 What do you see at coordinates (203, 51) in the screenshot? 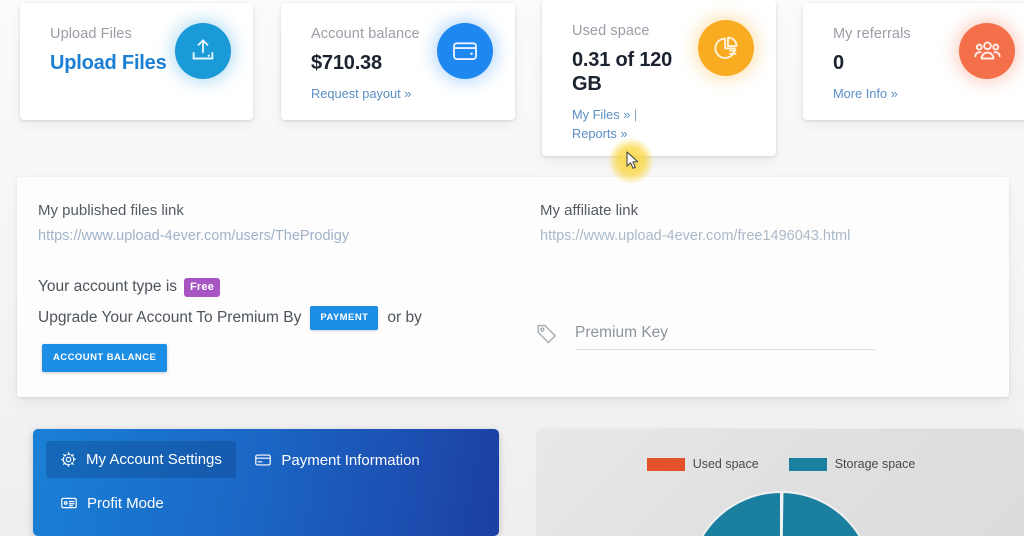
I see `upload-icon` at bounding box center [203, 51].